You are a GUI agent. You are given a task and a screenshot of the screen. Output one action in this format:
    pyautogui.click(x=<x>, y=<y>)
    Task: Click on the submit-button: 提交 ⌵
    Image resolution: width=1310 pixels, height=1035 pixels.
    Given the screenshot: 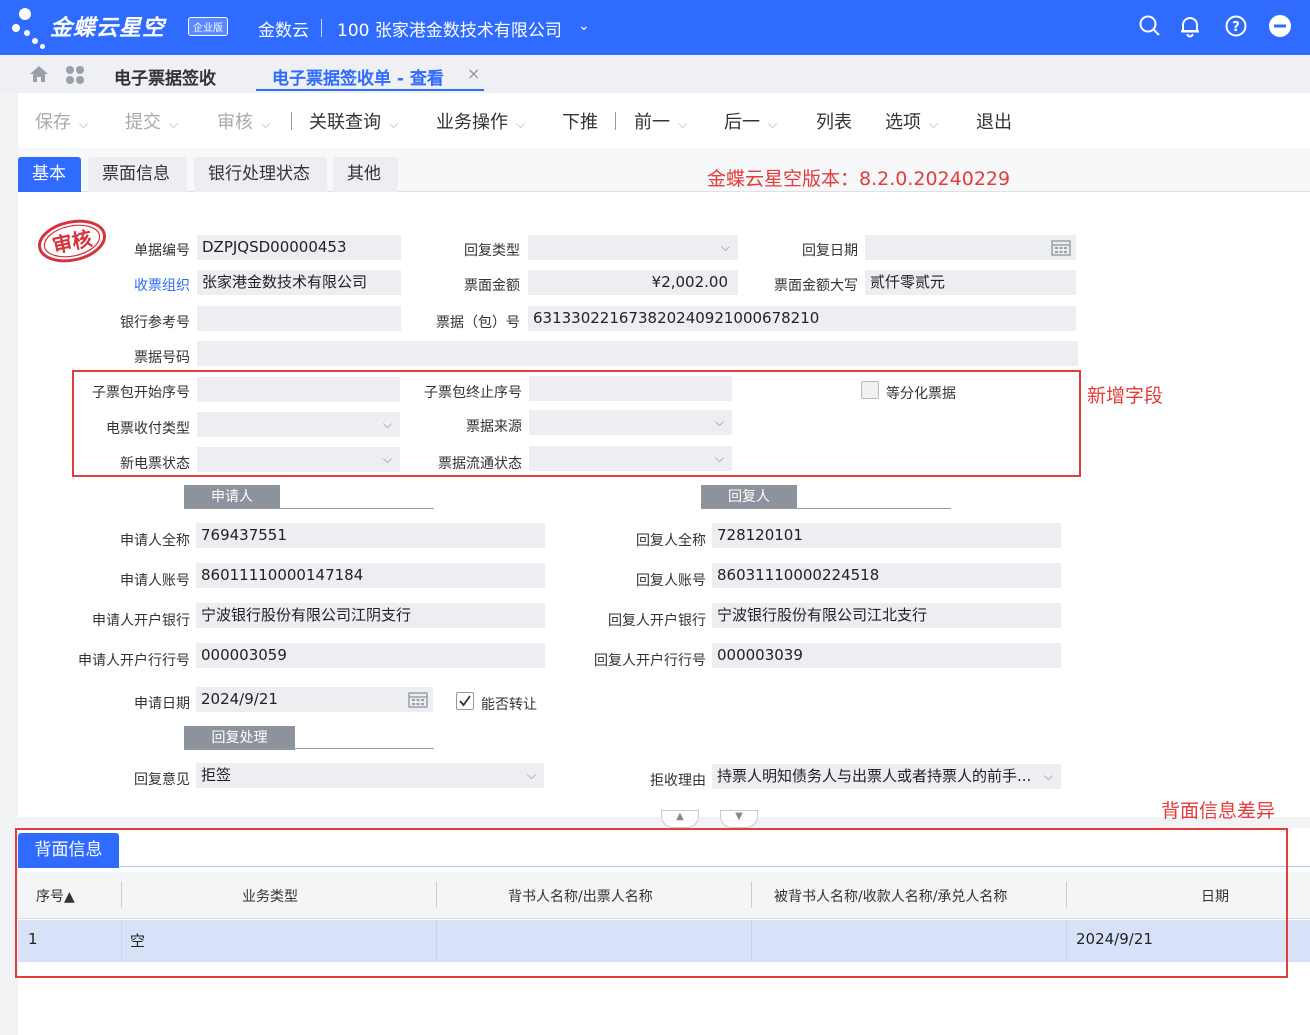 What is the action you would take?
    pyautogui.click(x=151, y=121)
    